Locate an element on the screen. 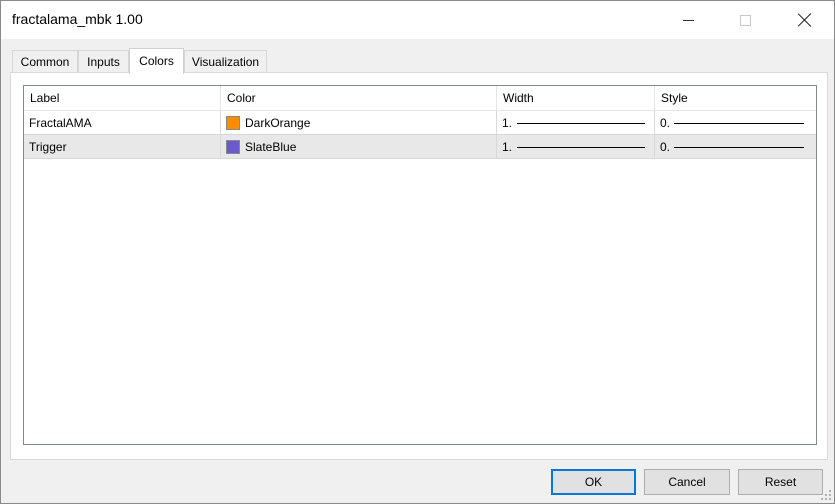  maximize-button is located at coordinates (745, 20).